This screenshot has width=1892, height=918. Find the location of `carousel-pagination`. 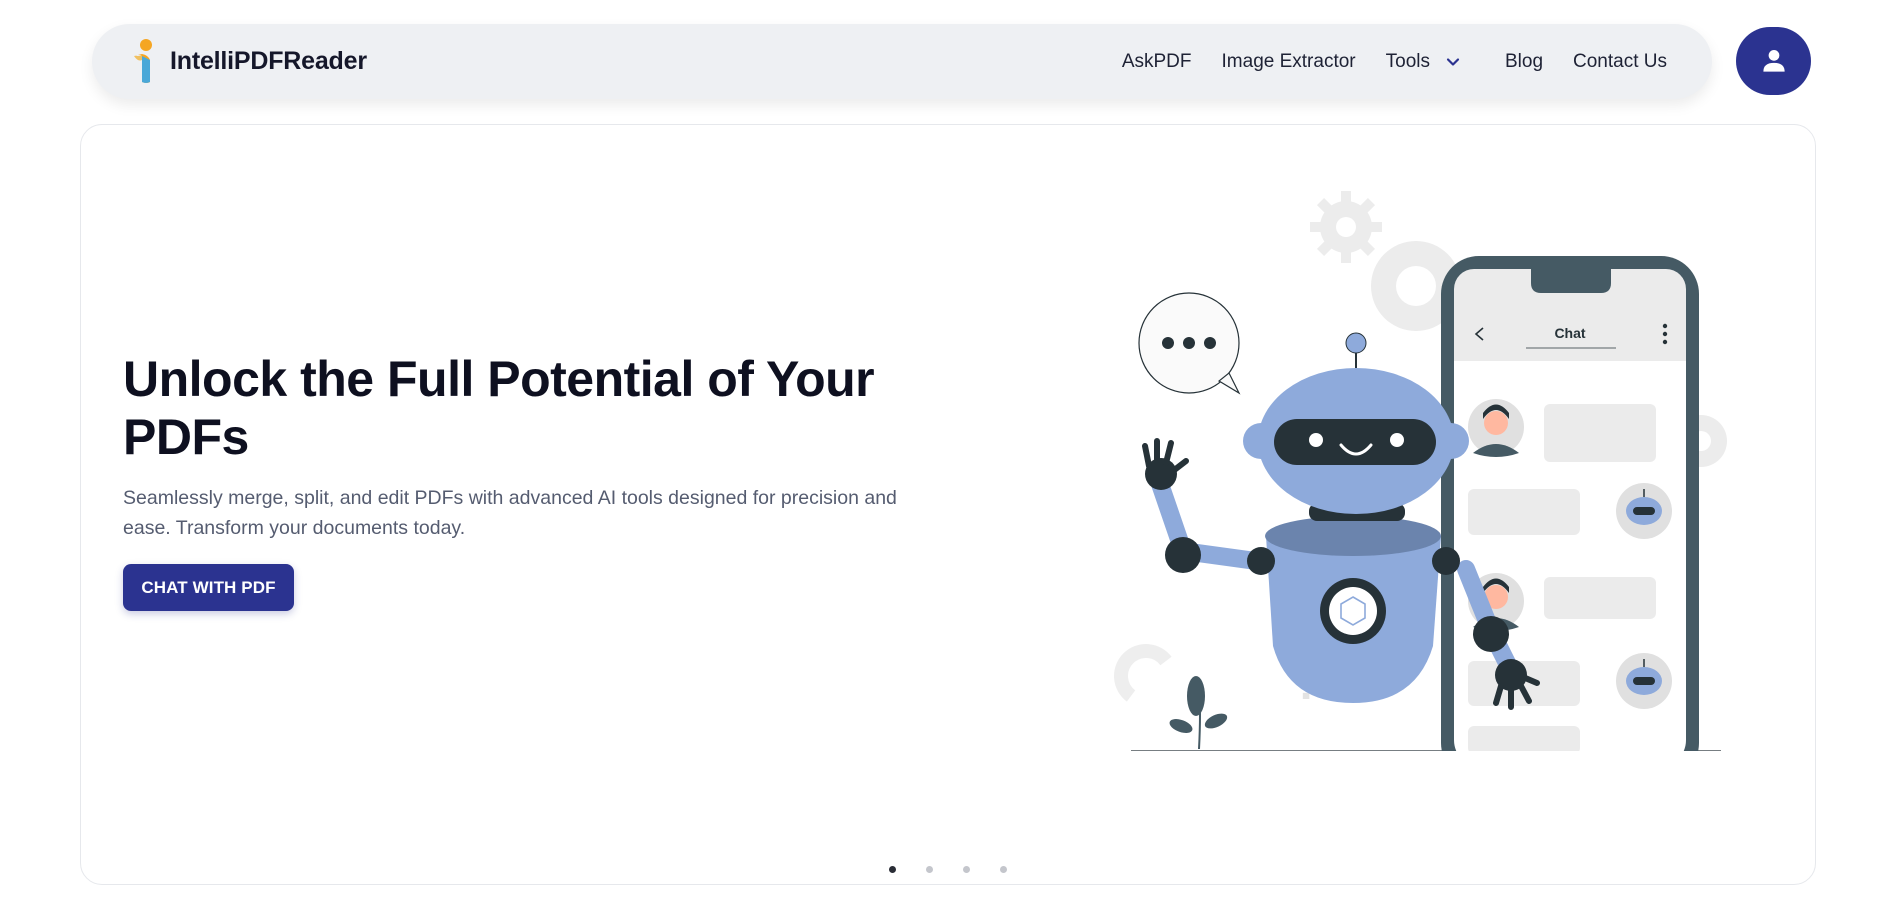

carousel-pagination is located at coordinates (948, 869).